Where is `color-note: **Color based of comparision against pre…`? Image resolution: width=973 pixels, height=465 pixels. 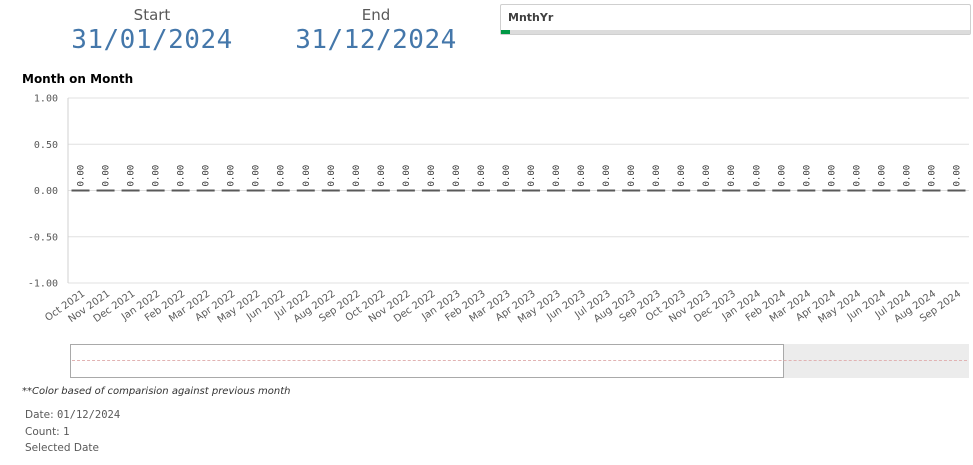 color-note: **Color based of comparision against pre… is located at coordinates (156, 391).